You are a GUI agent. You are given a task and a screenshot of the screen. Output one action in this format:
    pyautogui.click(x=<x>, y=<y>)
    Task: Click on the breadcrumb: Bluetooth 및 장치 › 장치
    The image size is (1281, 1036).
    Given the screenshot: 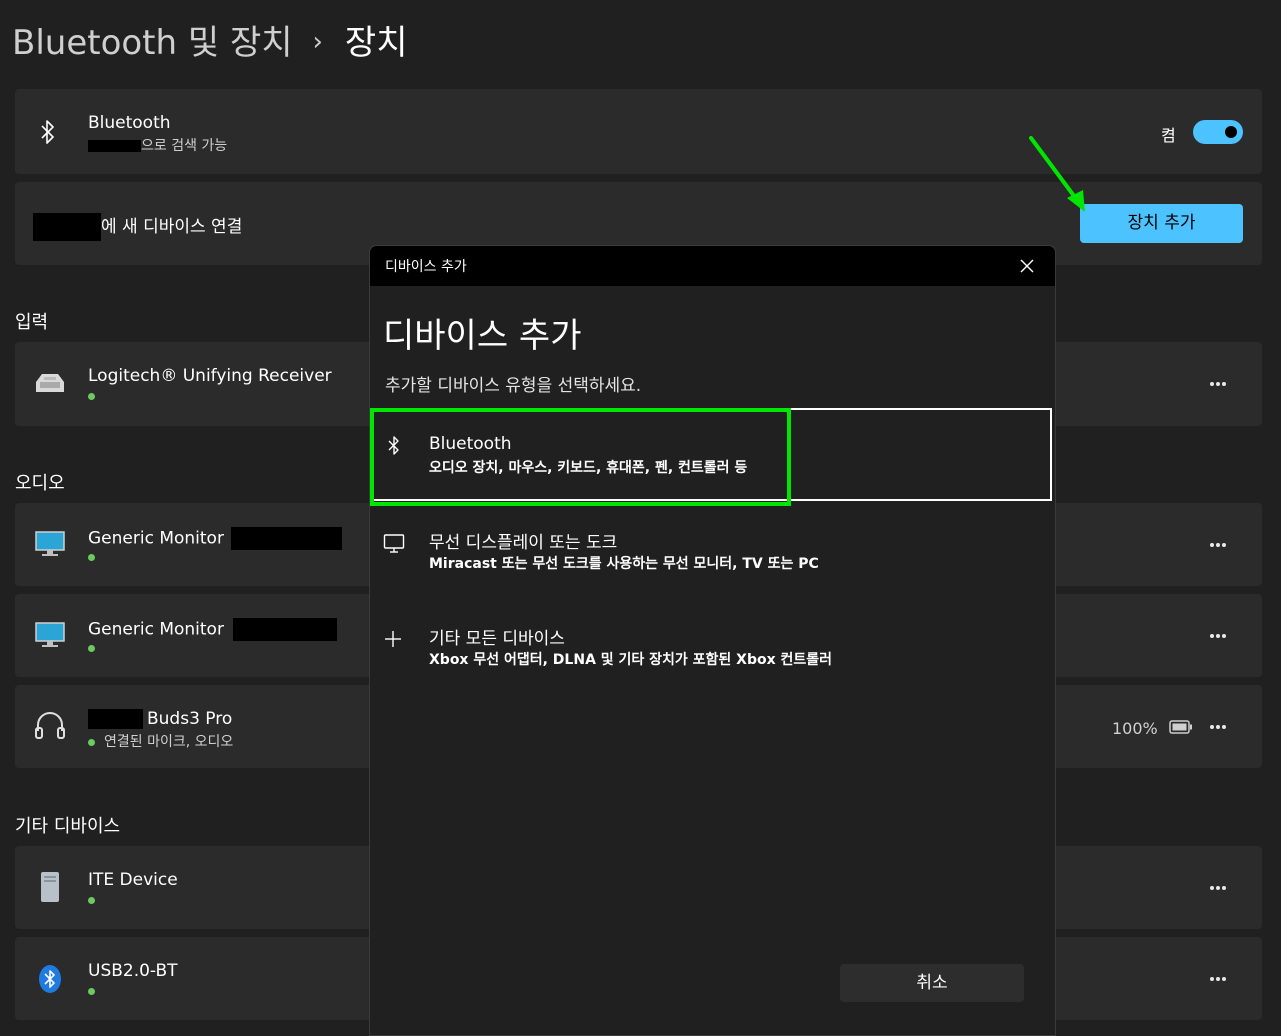 What is the action you would take?
    pyautogui.click(x=209, y=44)
    